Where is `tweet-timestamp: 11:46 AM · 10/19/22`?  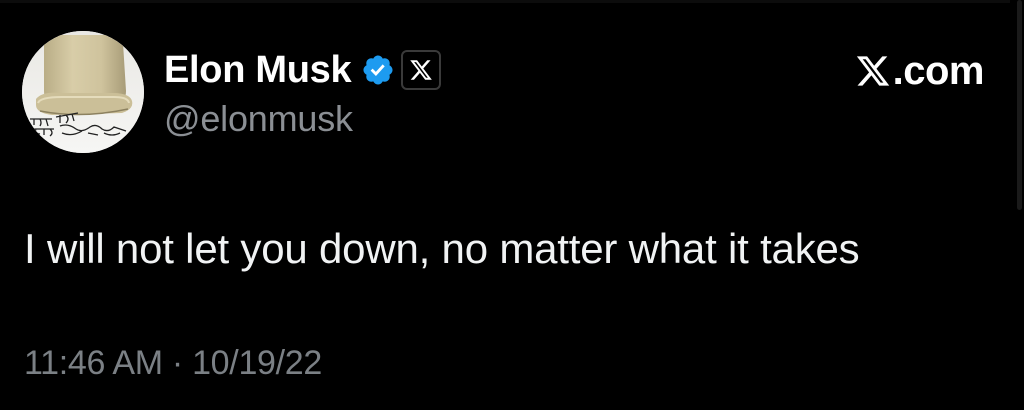 tweet-timestamp: 11:46 AM · 10/19/22 is located at coordinates (173, 363).